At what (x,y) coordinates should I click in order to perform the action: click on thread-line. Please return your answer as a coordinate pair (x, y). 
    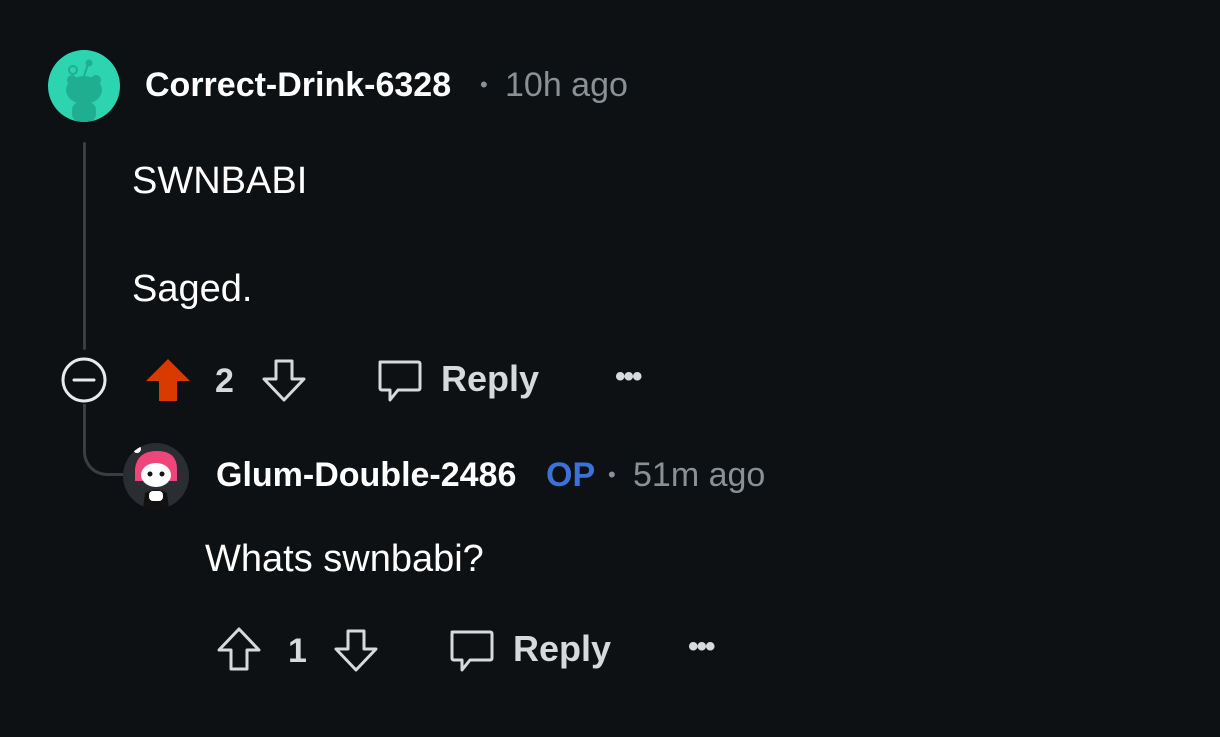
    Looking at the image, I should click on (84, 246).